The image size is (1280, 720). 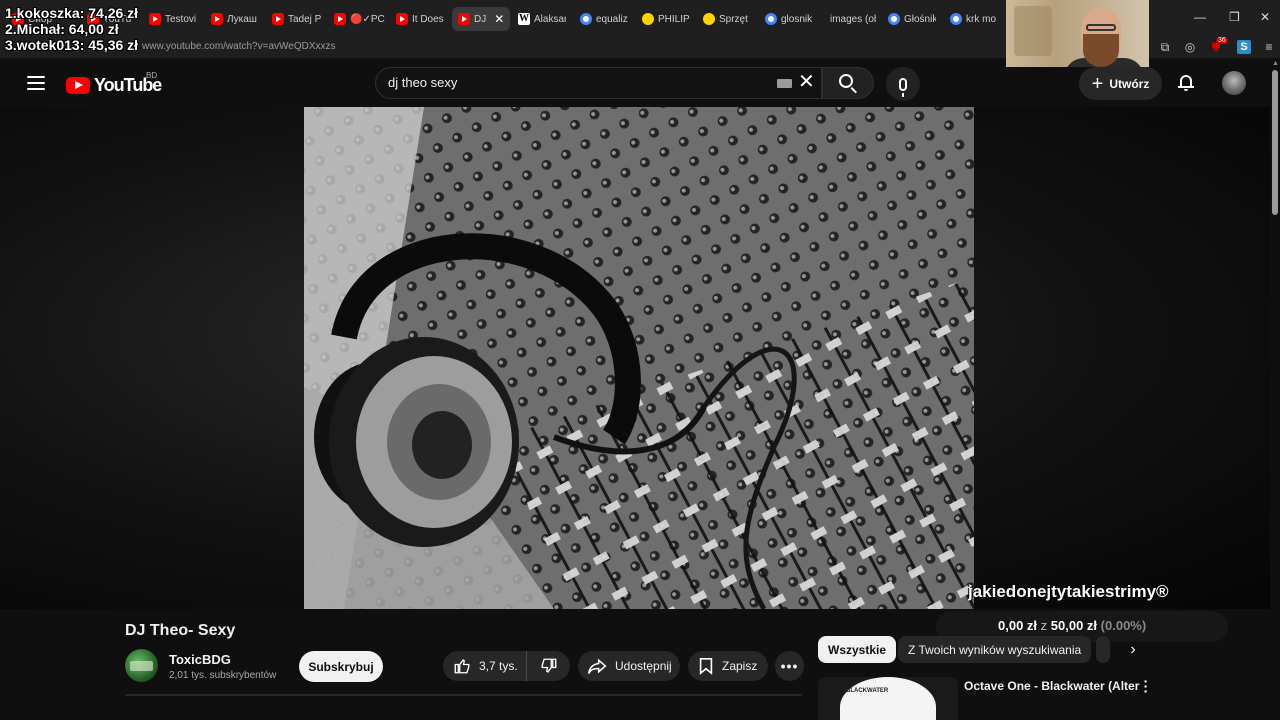 What do you see at coordinates (463, 695) in the screenshot?
I see `description-divider` at bounding box center [463, 695].